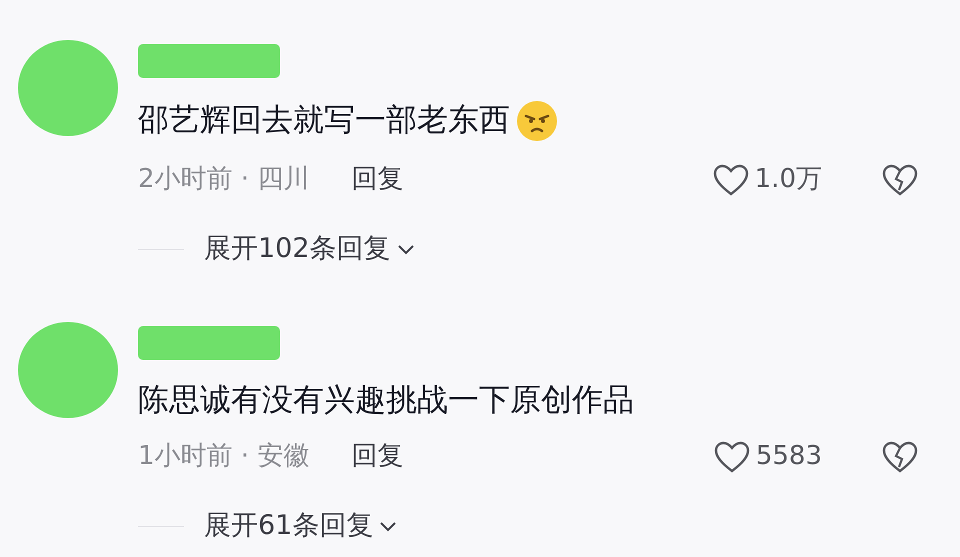  I want to click on like-count: 1.0万, so click(788, 179).